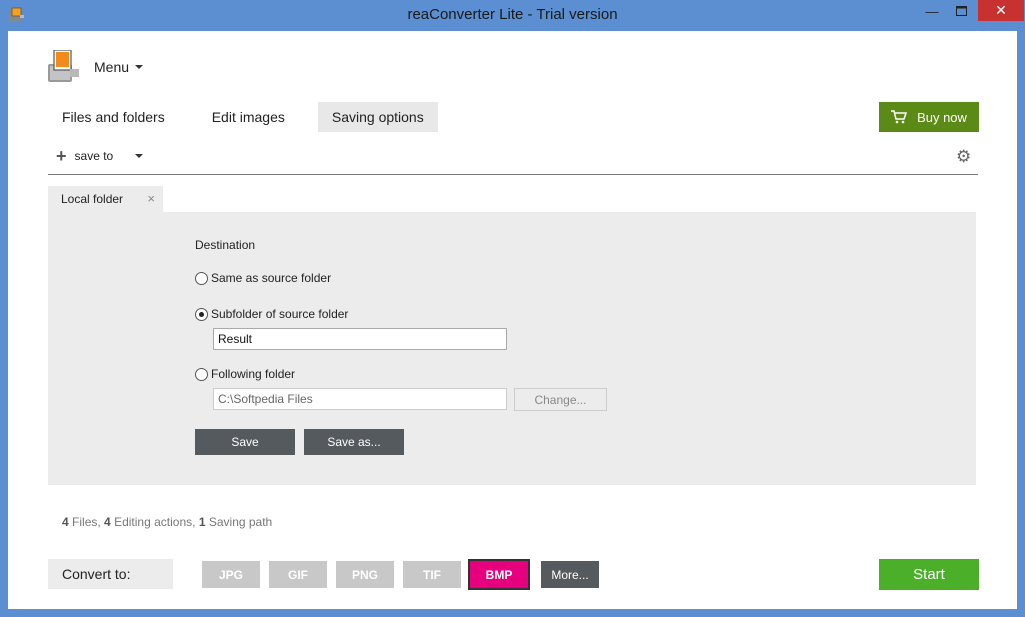  Describe the element at coordinates (240, 522) in the screenshot. I see `path-label: Saving path` at that location.